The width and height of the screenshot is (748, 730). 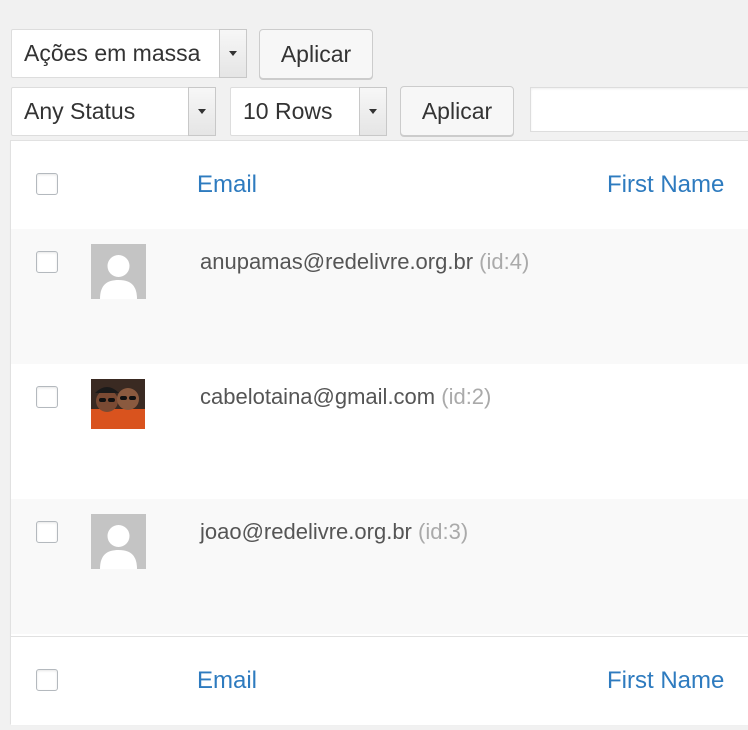 I want to click on apply-bulk-button: Aplicar, so click(x=316, y=54).